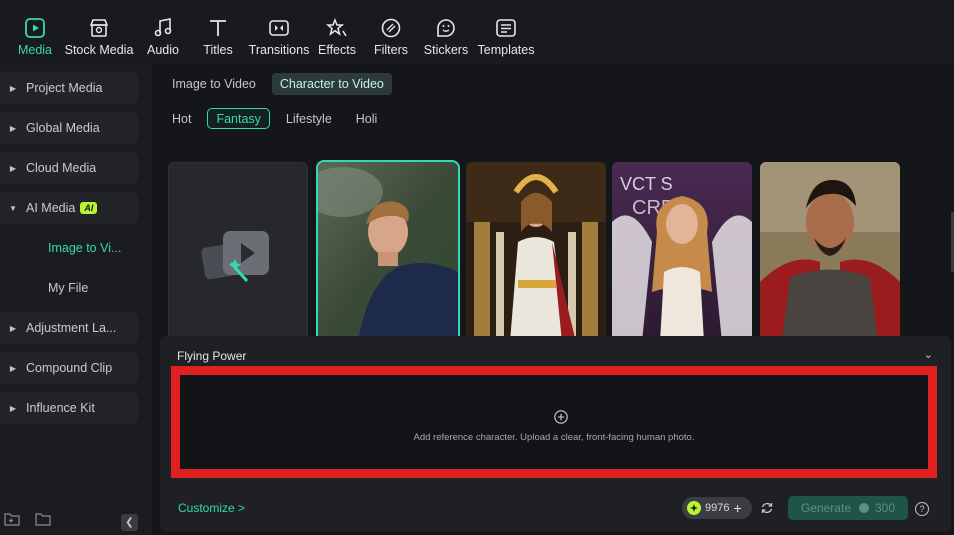 The height and width of the screenshot is (535, 954). Describe the element at coordinates (336, 27) in the screenshot. I see `effects-star-icon` at that location.